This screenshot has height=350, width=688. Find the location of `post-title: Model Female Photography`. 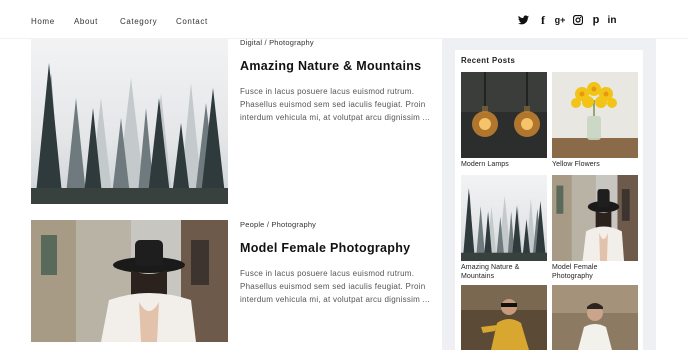

post-title: Model Female Photography is located at coordinates (325, 248).